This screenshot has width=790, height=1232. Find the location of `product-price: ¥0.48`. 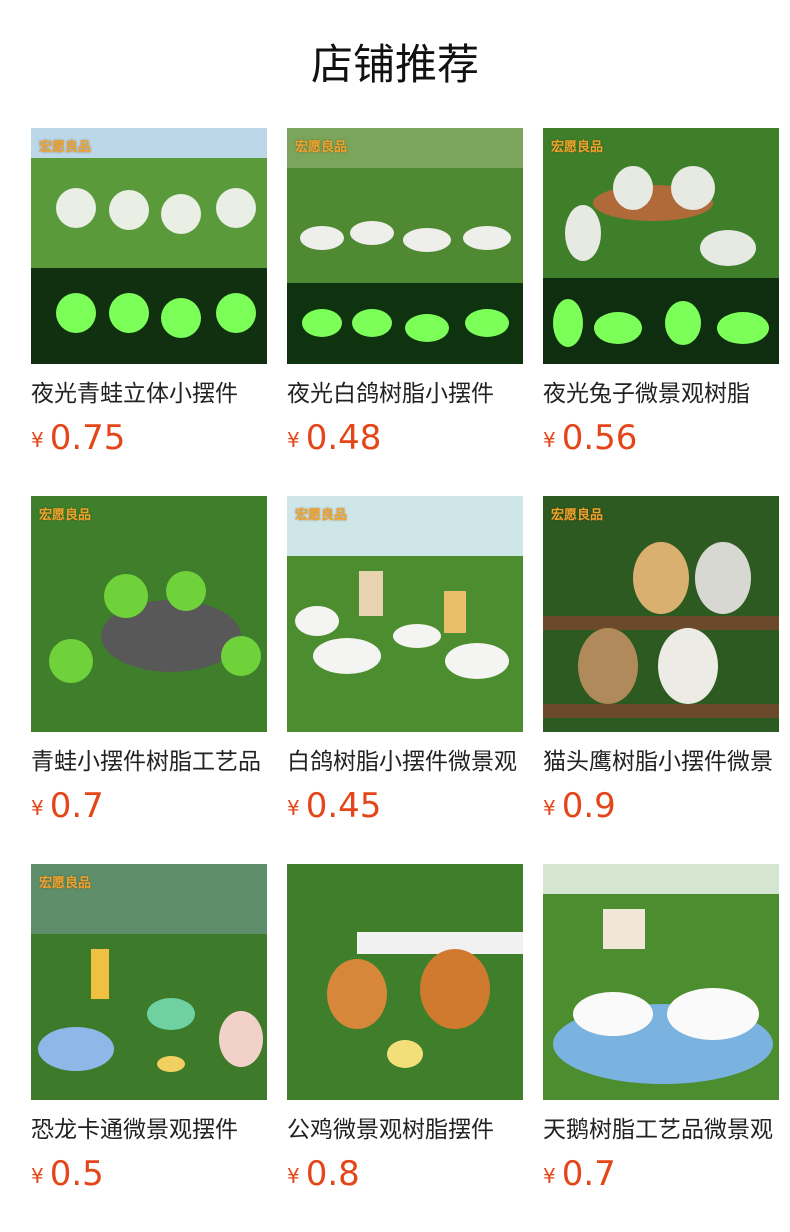

product-price: ¥0.48 is located at coordinates (334, 438).